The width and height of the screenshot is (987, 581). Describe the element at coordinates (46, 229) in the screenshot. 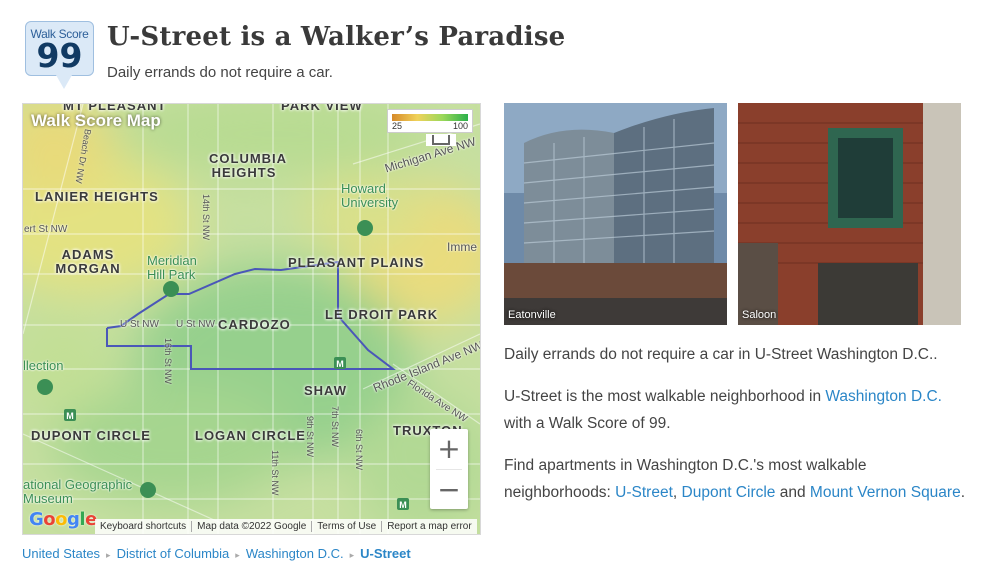

I see `street-ert-st: ert St NW` at that location.